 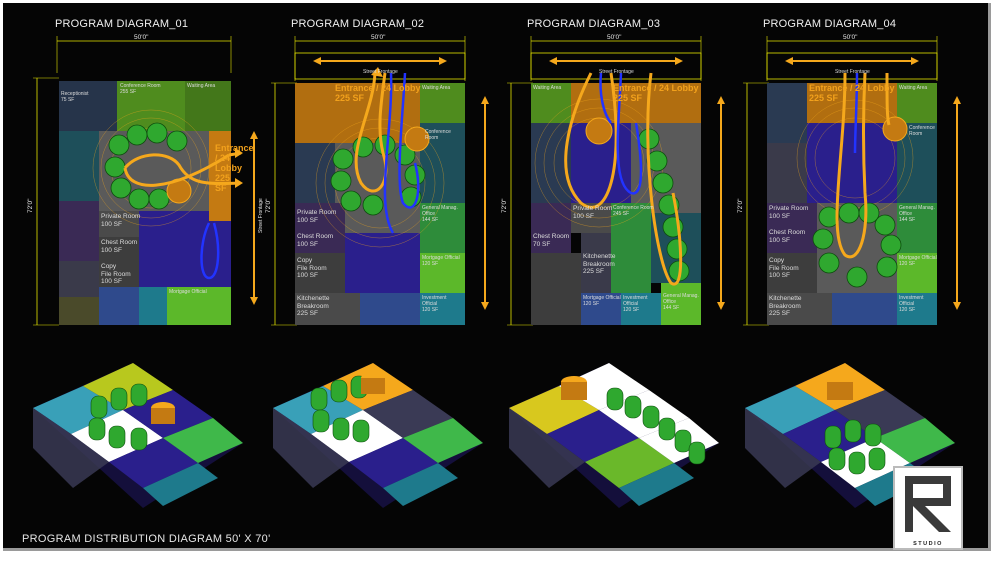 I want to click on studio-logo-icon: STUDIO, so click(x=928, y=508).